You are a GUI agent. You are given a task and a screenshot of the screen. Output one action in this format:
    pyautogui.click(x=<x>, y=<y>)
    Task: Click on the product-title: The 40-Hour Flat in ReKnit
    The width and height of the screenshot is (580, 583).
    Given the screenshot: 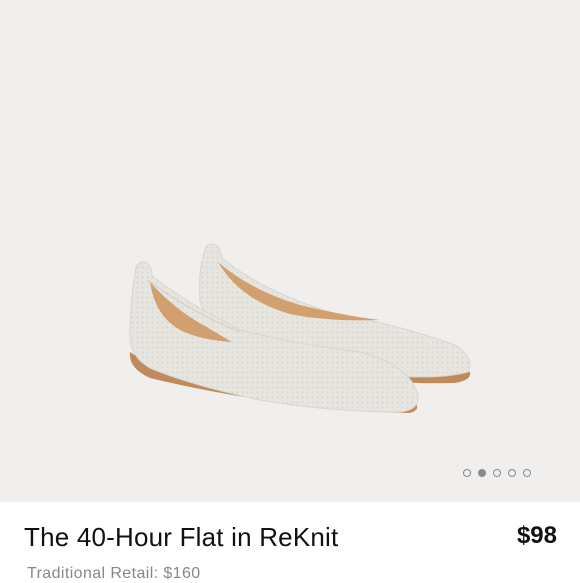 What is the action you would take?
    pyautogui.click(x=181, y=537)
    